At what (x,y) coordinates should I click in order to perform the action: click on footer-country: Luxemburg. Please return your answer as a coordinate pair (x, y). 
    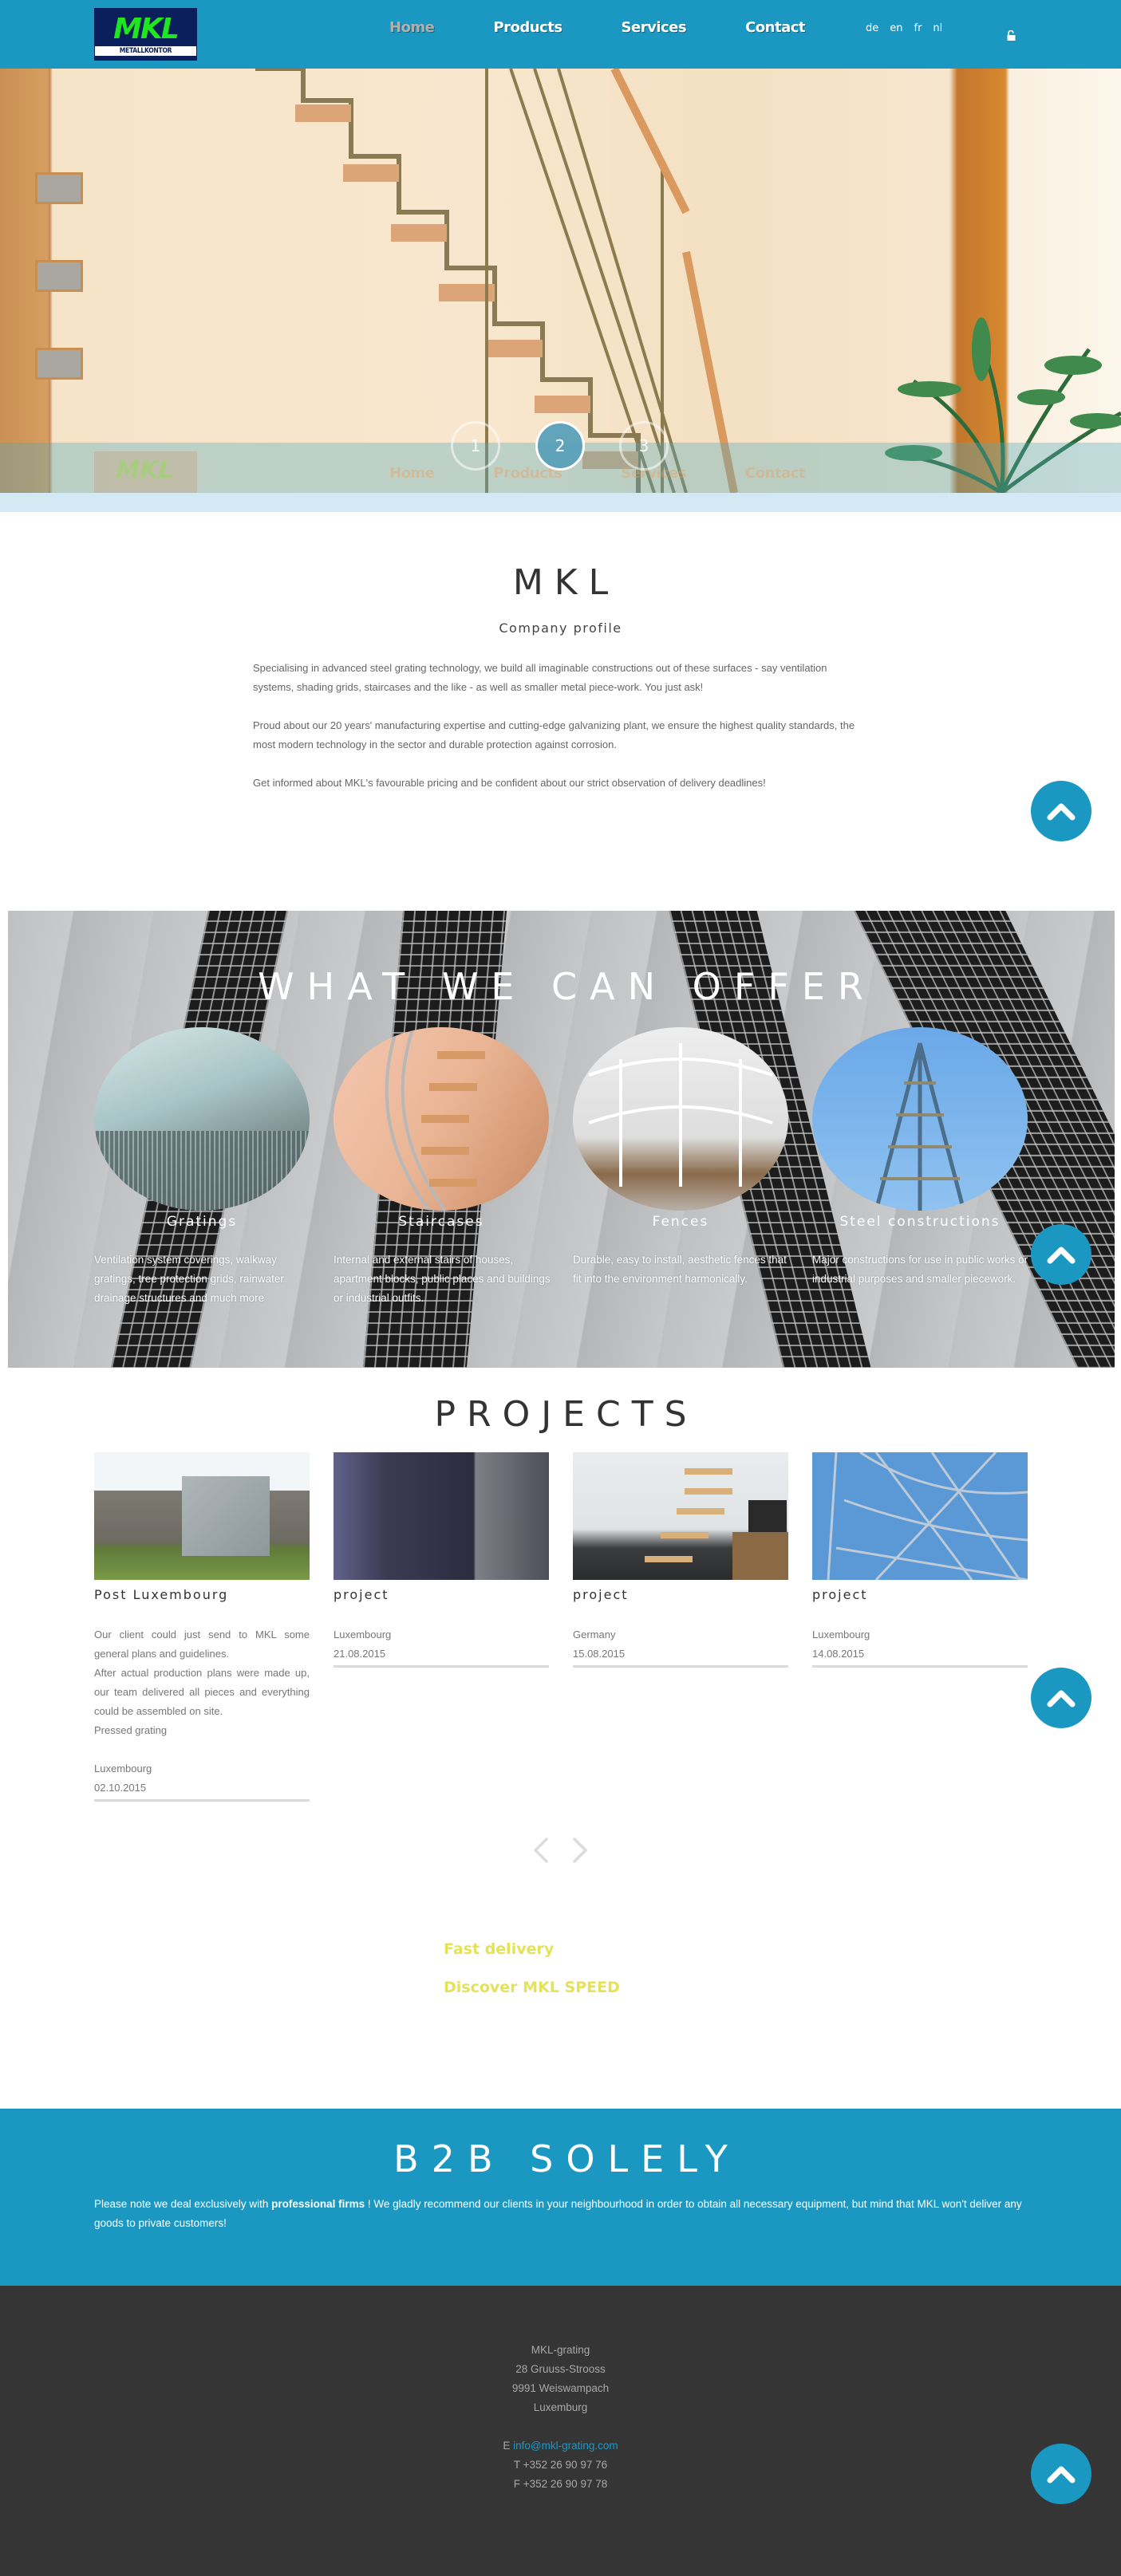
    Looking at the image, I should click on (560, 2407).